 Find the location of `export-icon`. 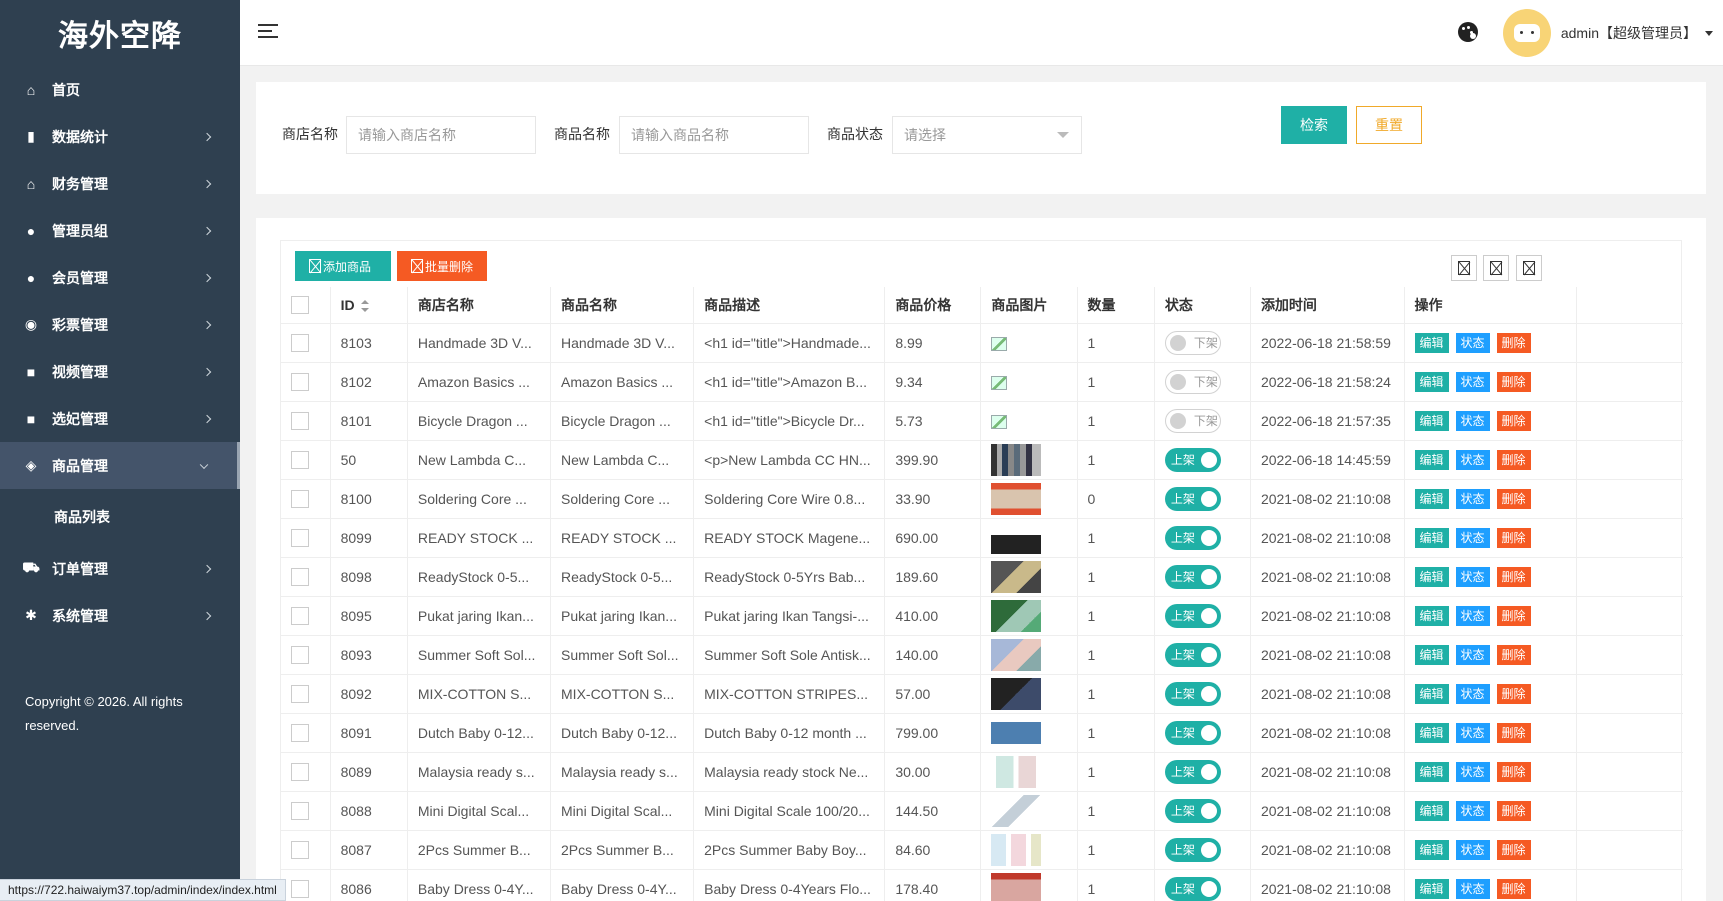

export-icon is located at coordinates (1496, 268).